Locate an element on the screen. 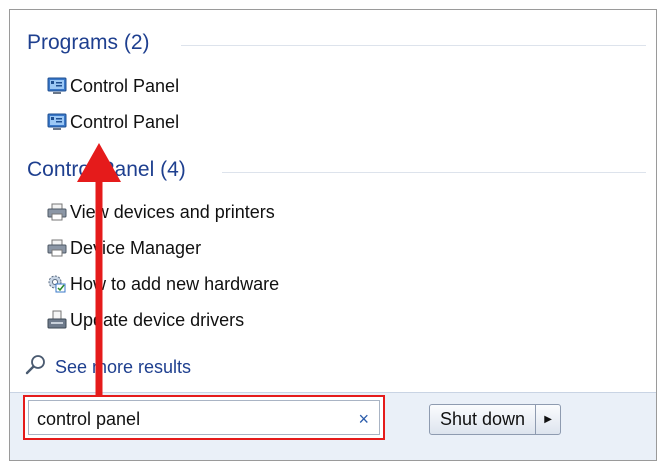 Image resolution: width=667 pixels, height=466 pixels. result-device-manager: Device Manager is located at coordinates (123, 248).